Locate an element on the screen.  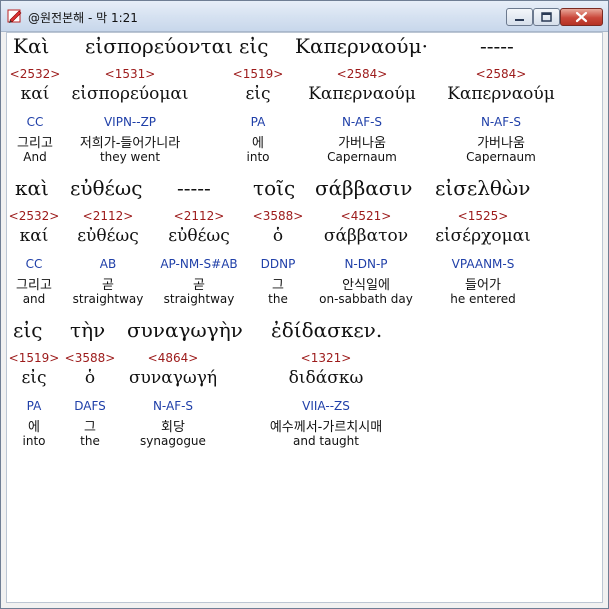
strongs-number: <1321> is located at coordinates (326, 358).